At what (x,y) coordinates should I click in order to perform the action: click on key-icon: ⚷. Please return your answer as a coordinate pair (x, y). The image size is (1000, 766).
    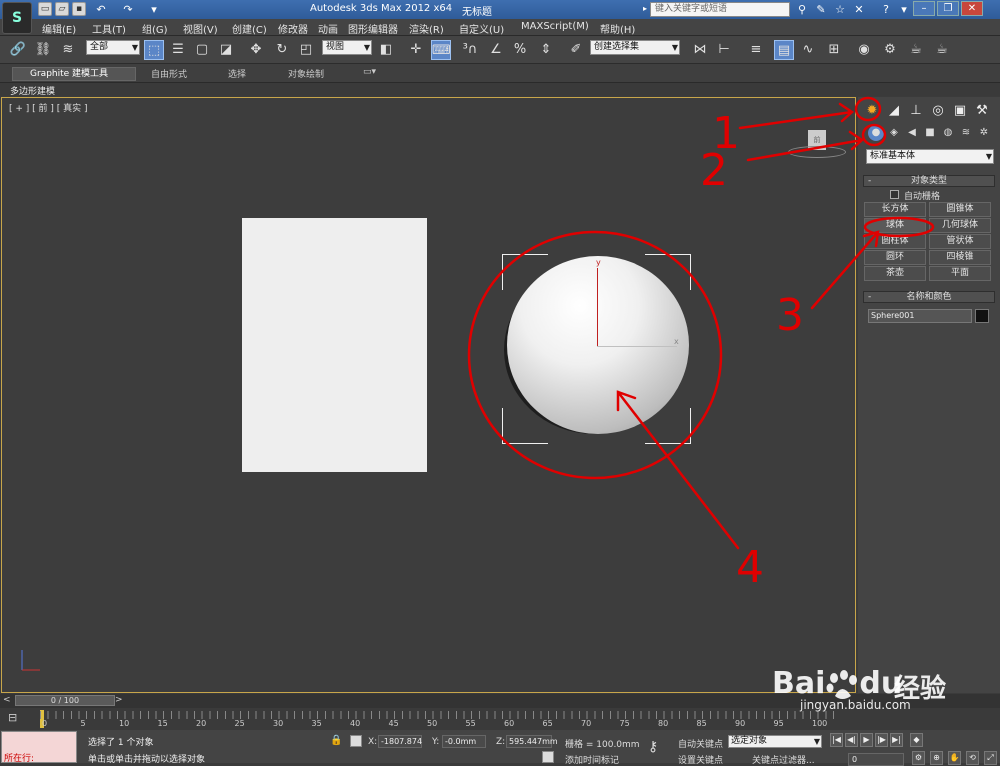
    Looking at the image, I should click on (653, 747).